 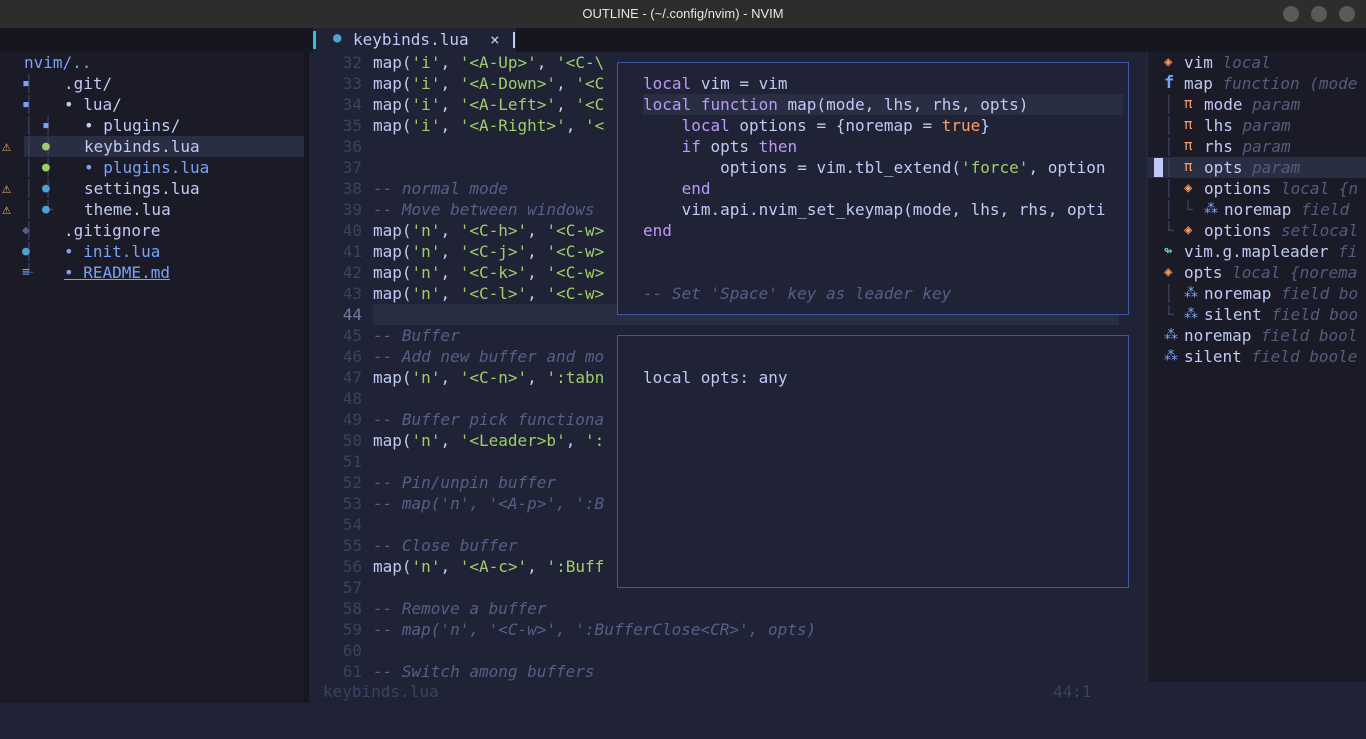 What do you see at coordinates (132, 125) in the screenshot?
I see `tree-item-label: • plugins/` at bounding box center [132, 125].